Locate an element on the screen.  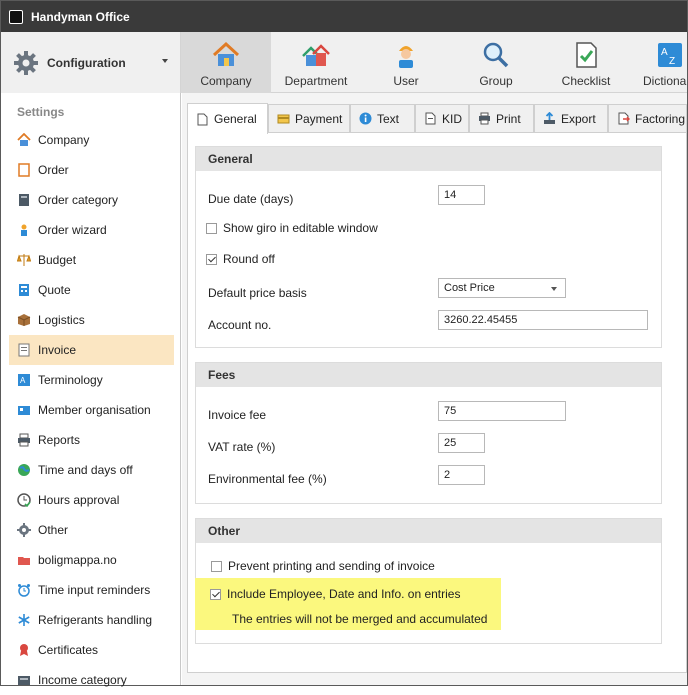
tab-print: Print is located at coordinates (501, 118).